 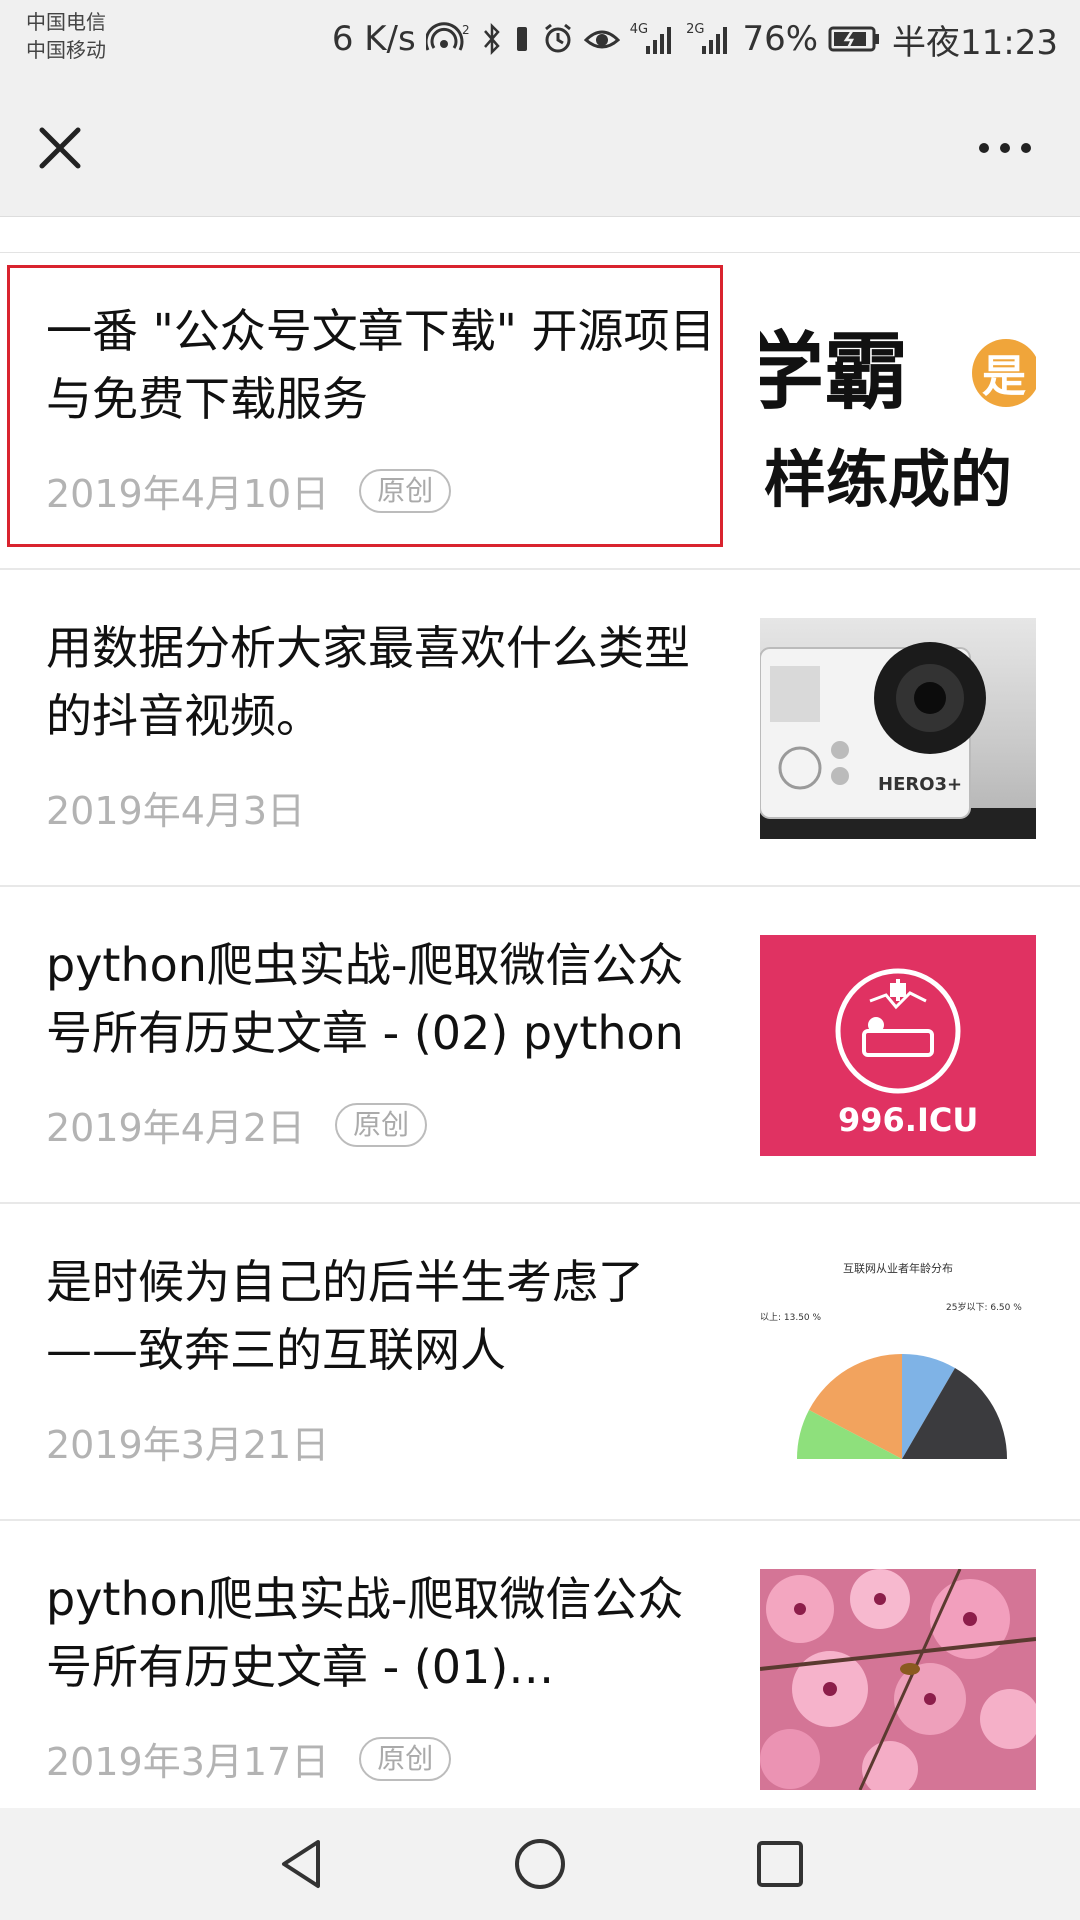 I want to click on recents-button, so click(x=780, y=1864).